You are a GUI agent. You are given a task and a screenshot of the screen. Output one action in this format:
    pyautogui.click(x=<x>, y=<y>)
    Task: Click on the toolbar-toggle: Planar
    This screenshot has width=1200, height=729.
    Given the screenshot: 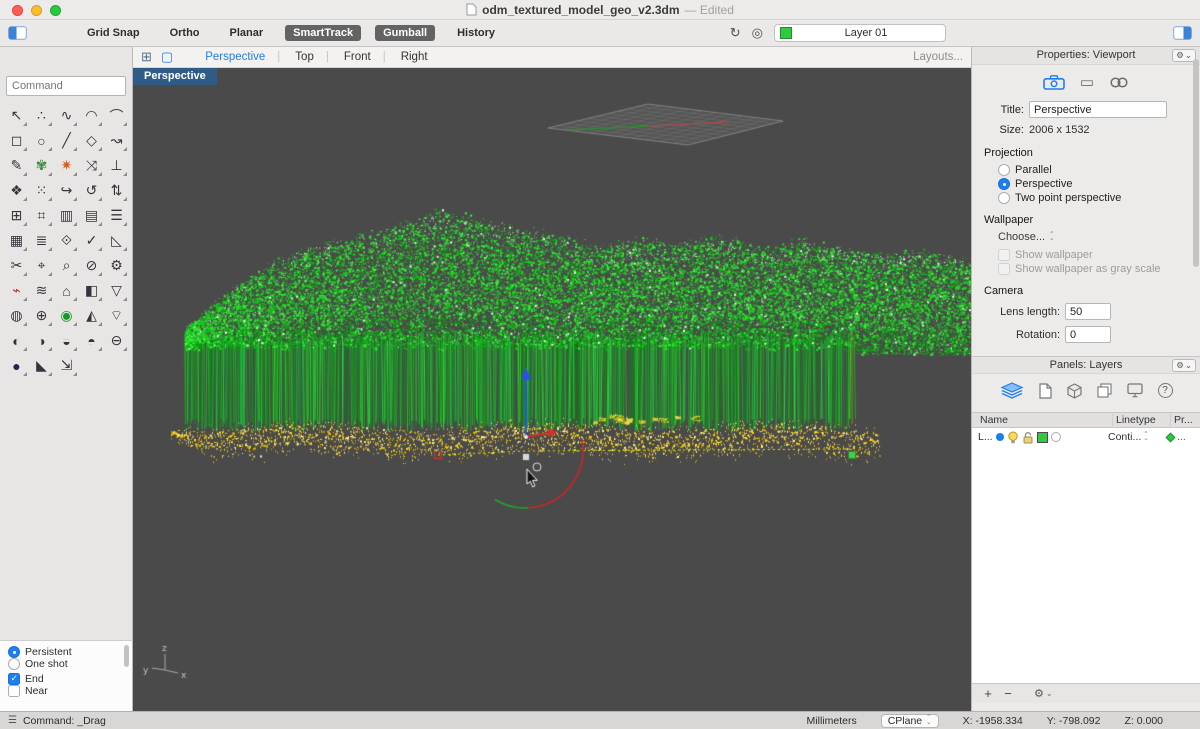 What is the action you would take?
    pyautogui.click(x=247, y=33)
    